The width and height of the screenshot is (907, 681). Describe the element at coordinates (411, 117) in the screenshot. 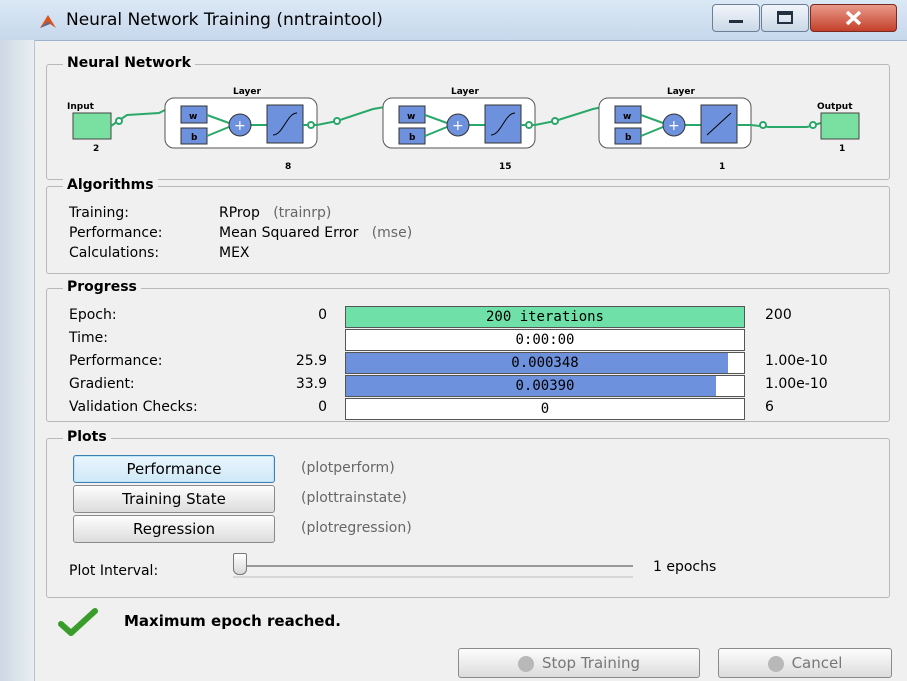

I see `layer-2-w: w` at that location.